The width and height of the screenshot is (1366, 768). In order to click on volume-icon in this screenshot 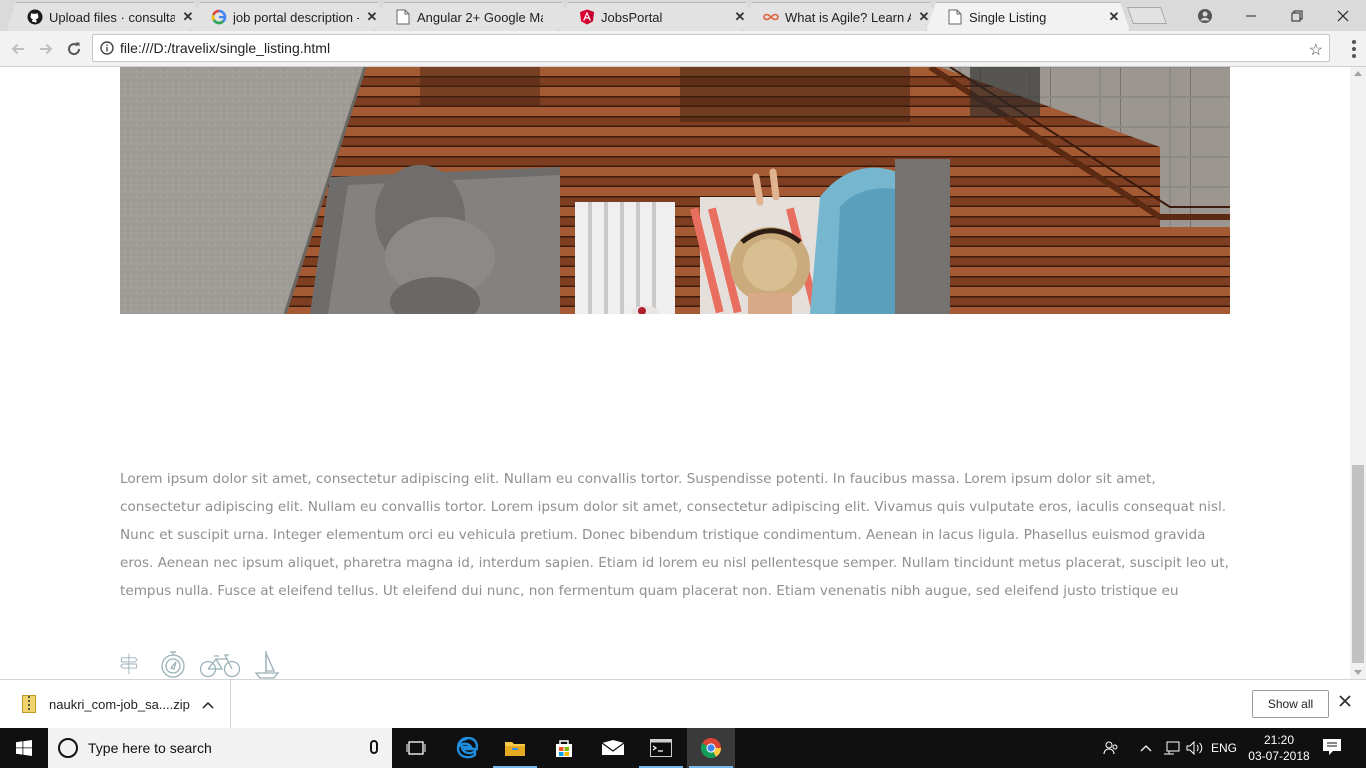, I will do `click(1195, 748)`.